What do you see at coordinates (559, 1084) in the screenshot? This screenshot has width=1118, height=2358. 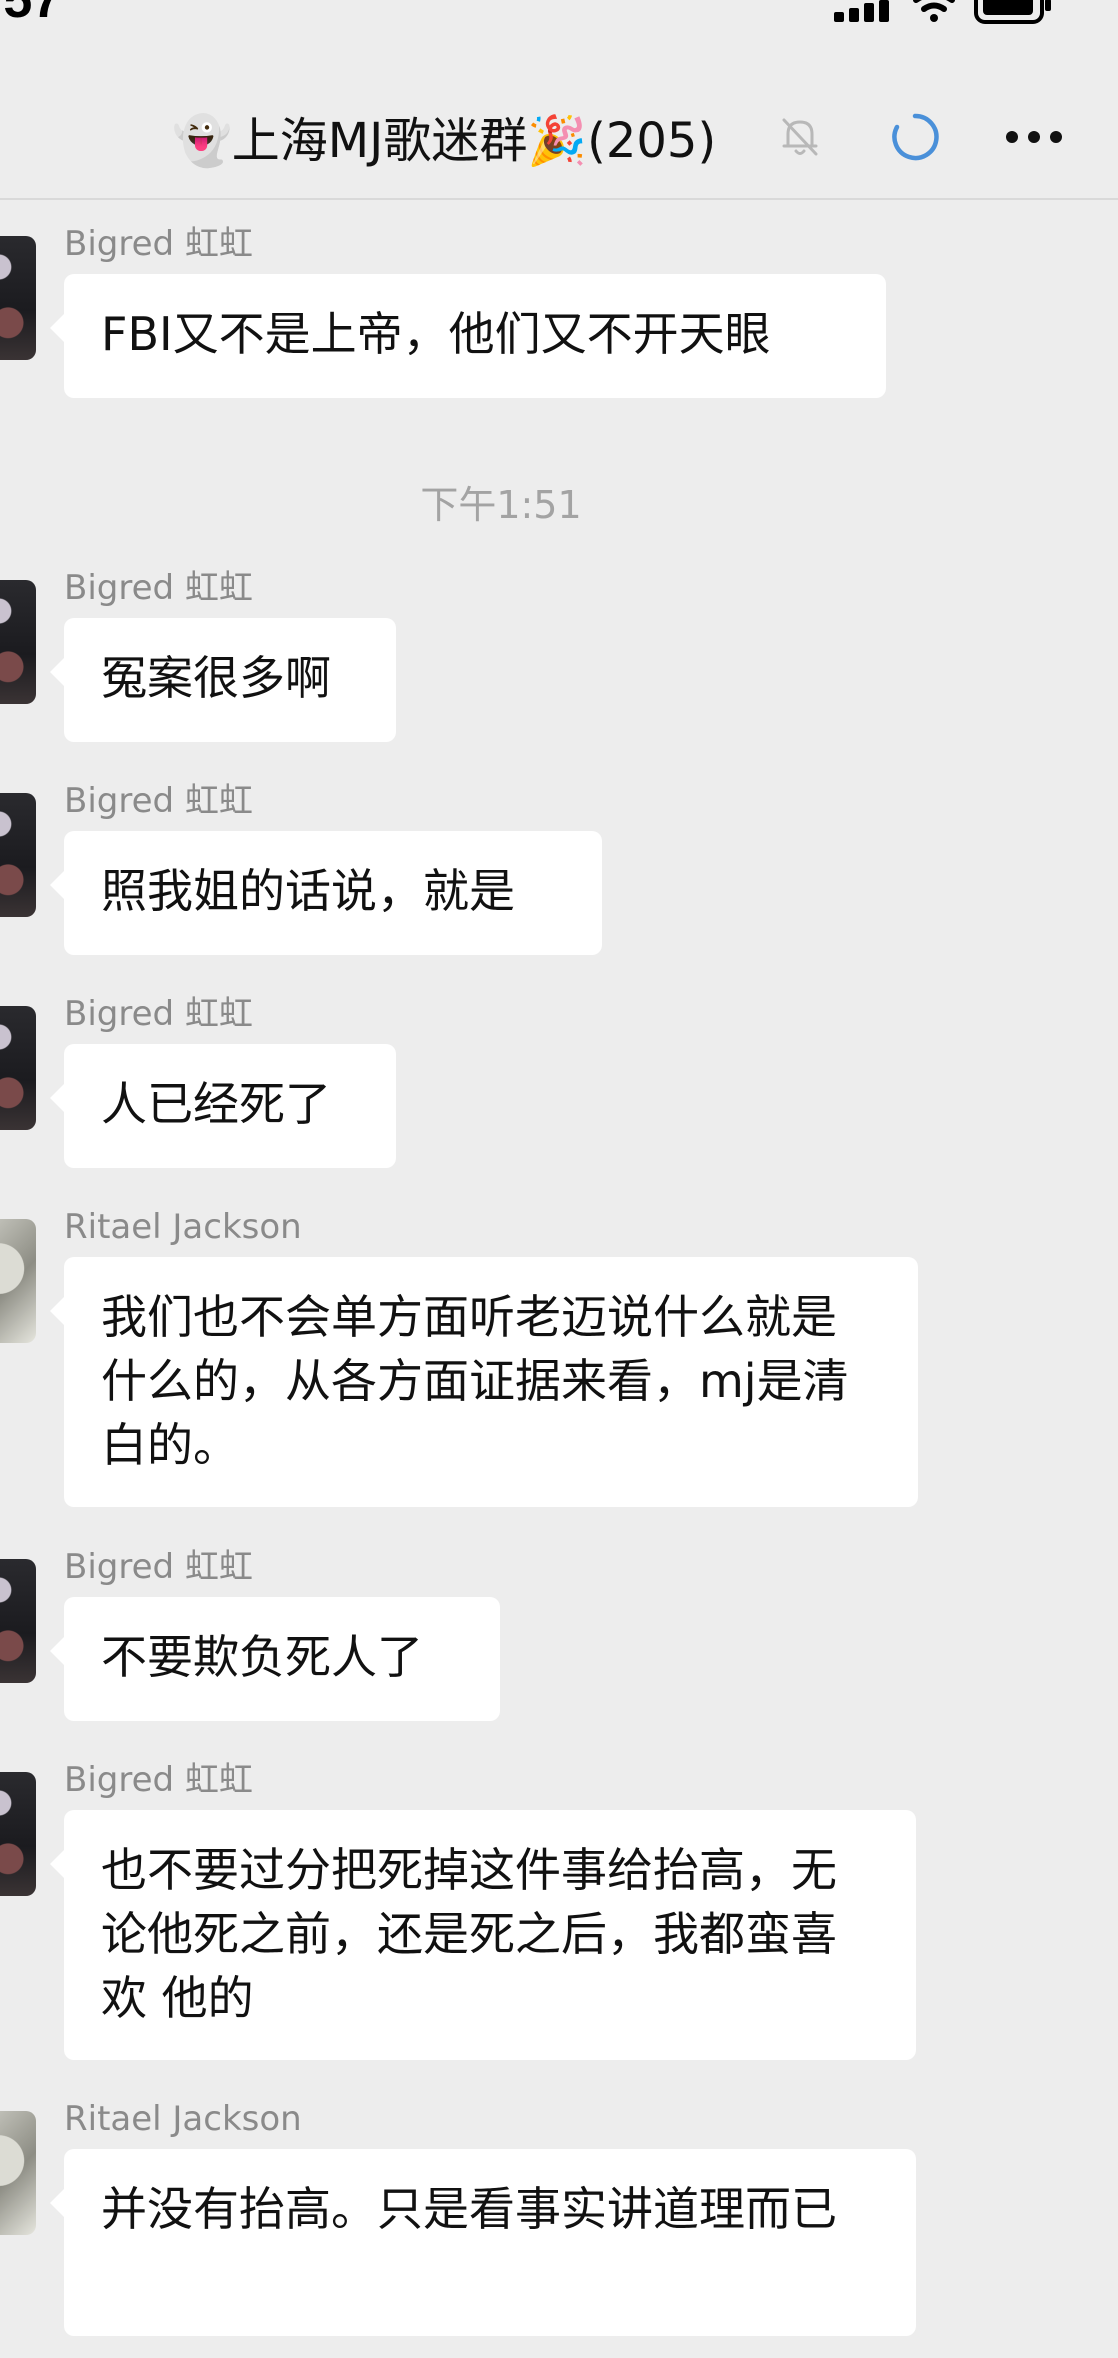 I see `message-item: Bigred 虹虹 人已经死了` at bounding box center [559, 1084].